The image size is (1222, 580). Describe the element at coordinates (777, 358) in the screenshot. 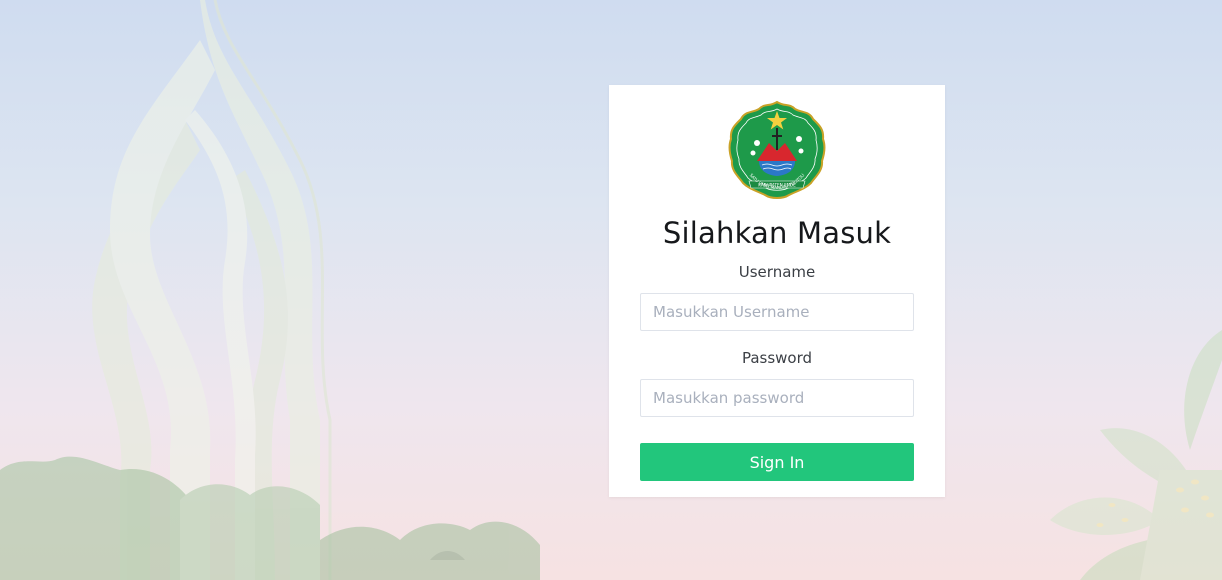

I see `password-label: Password` at that location.